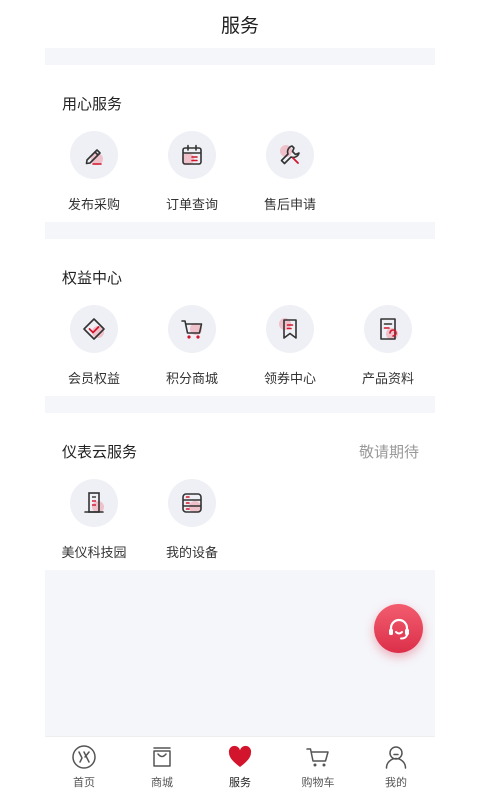 The height and width of the screenshot is (800, 480). Describe the element at coordinates (396, 757) in the screenshot. I see `user-icon` at that location.